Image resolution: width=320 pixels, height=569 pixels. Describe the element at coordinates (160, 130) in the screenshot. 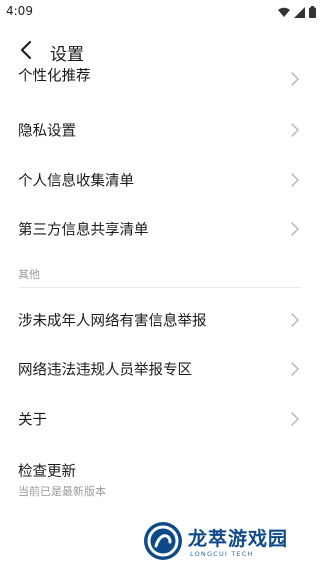

I see `row-privacy-settings: 隐私设置` at that location.